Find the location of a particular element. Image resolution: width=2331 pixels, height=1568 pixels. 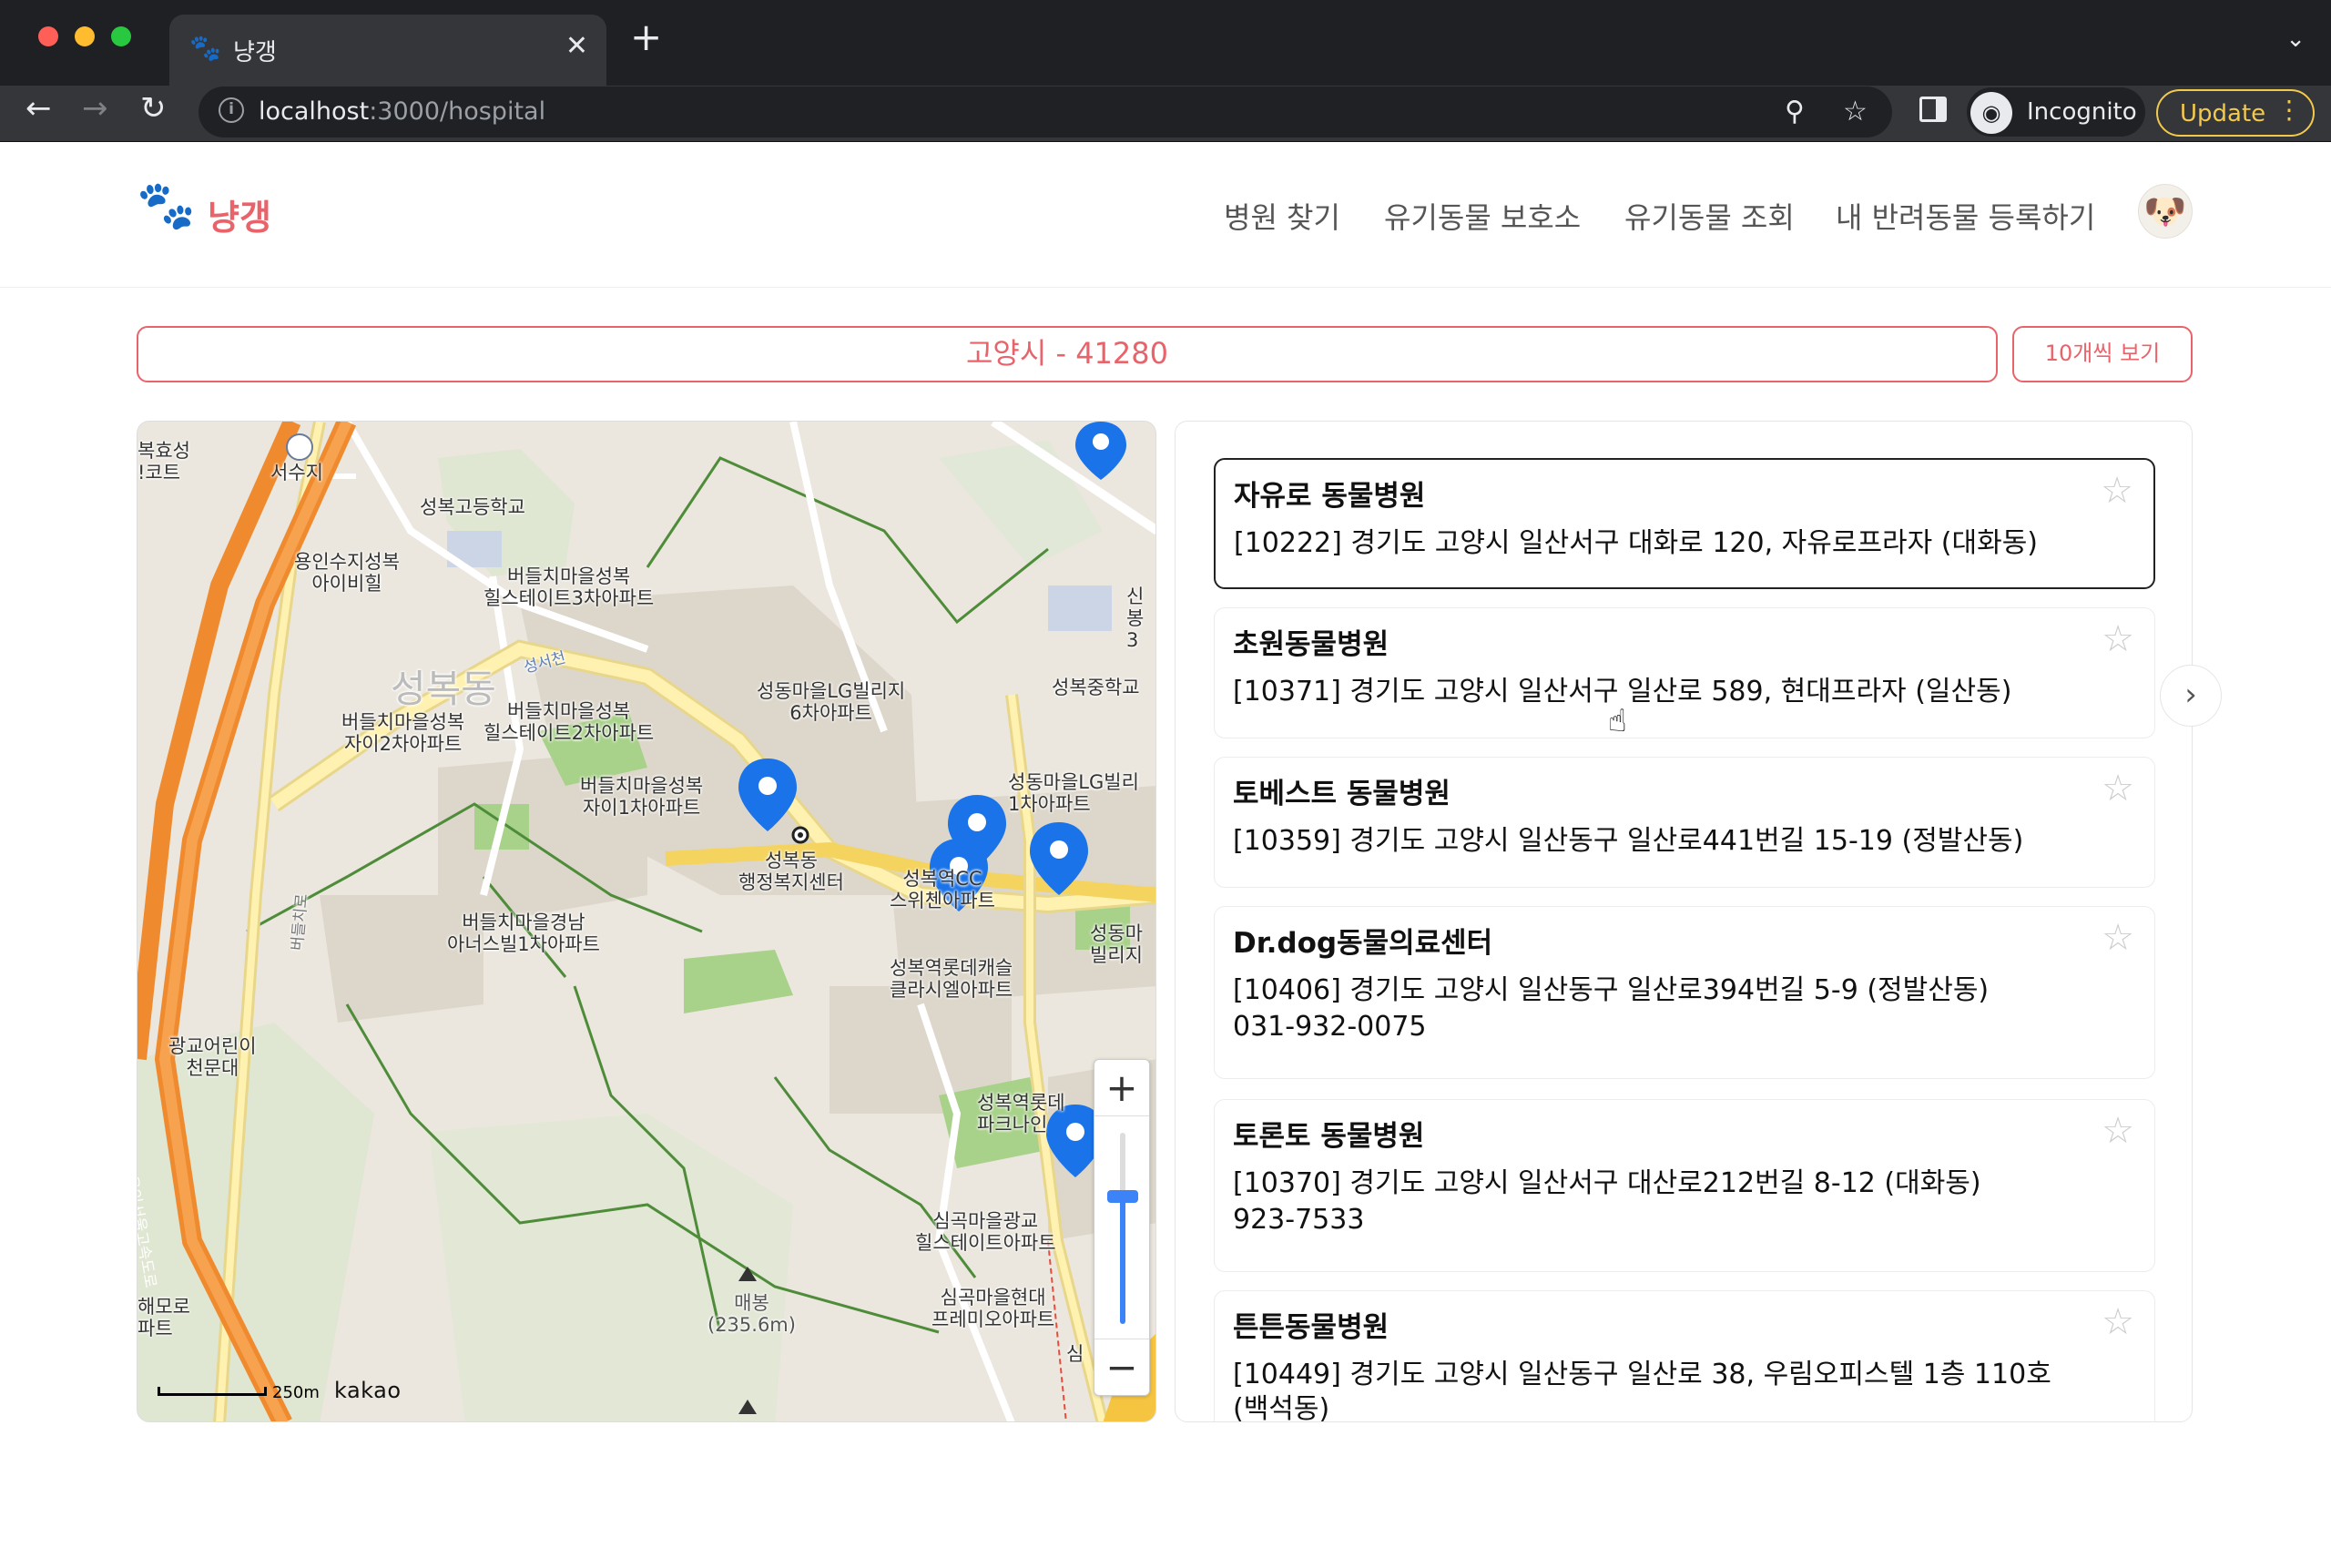

tab-close-icon: ✕ is located at coordinates (576, 46).